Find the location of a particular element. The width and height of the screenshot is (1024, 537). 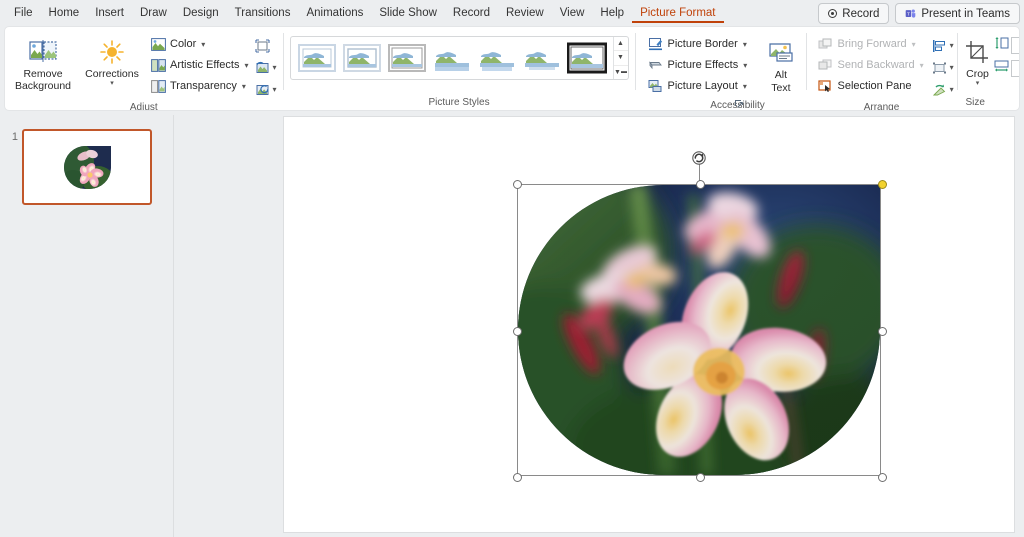

menu-item-help: Help is located at coordinates (612, 13).